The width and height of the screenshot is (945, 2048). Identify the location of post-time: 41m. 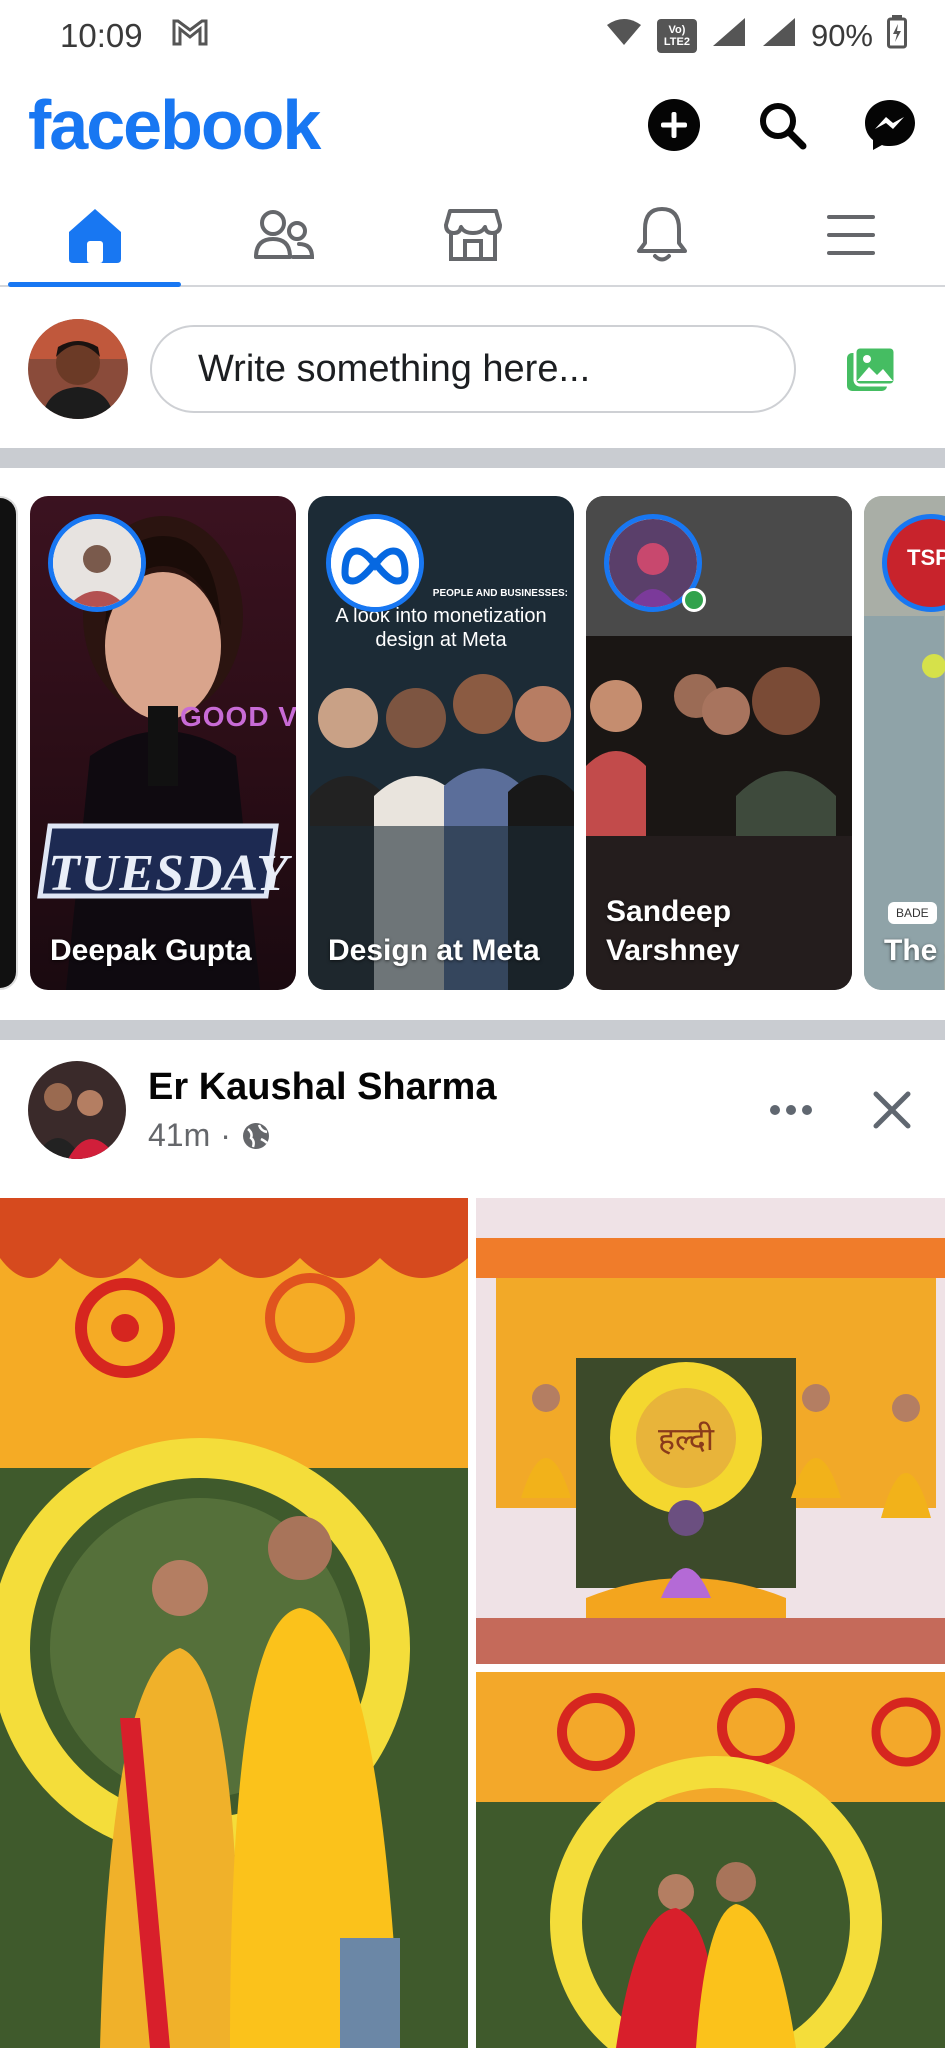
(179, 1135).